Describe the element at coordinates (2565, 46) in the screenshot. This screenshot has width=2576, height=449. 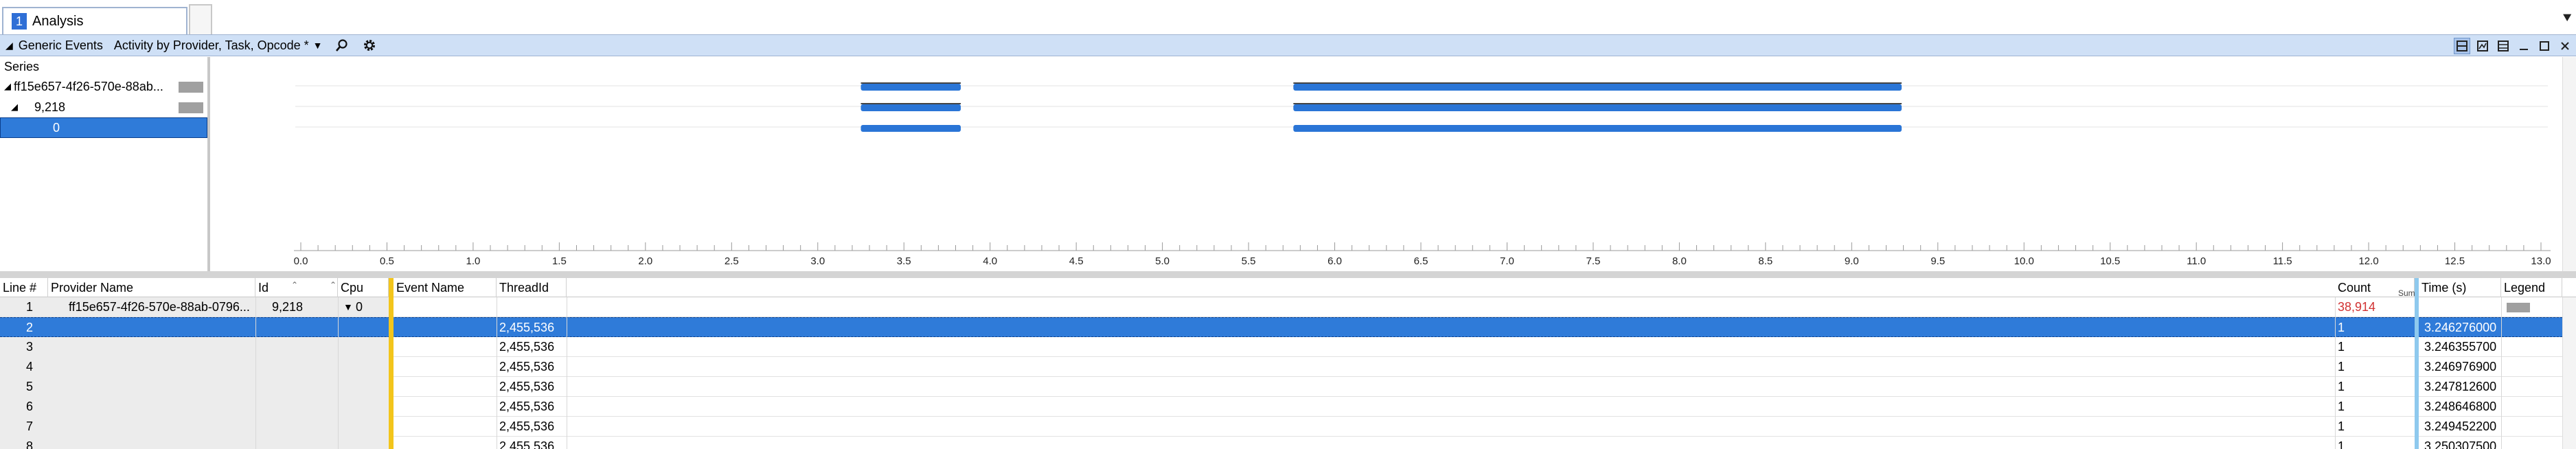
I see `close-icon` at that location.